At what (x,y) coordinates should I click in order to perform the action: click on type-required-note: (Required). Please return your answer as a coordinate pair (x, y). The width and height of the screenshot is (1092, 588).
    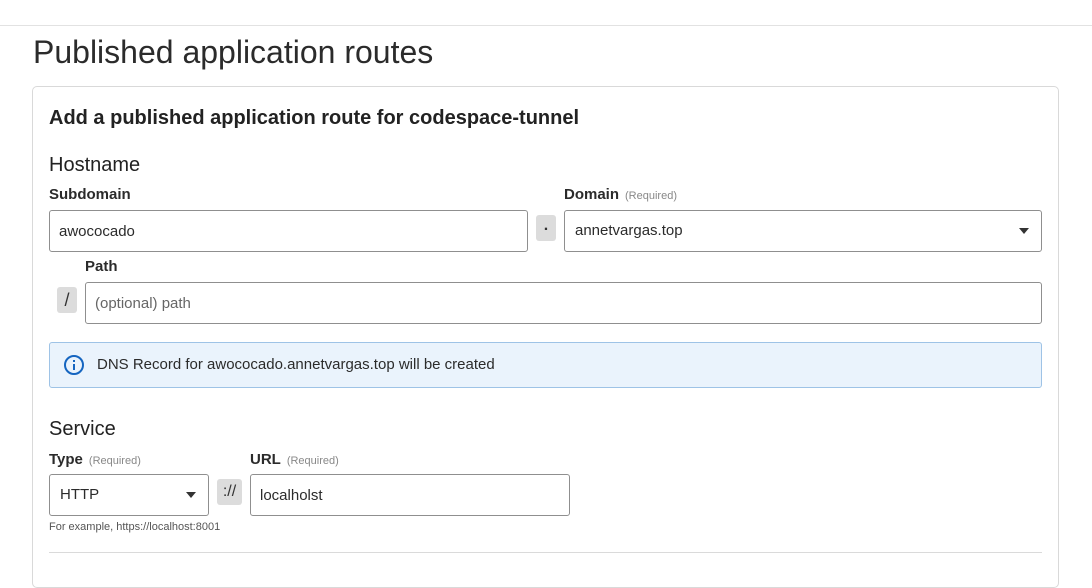
    Looking at the image, I should click on (114, 461).